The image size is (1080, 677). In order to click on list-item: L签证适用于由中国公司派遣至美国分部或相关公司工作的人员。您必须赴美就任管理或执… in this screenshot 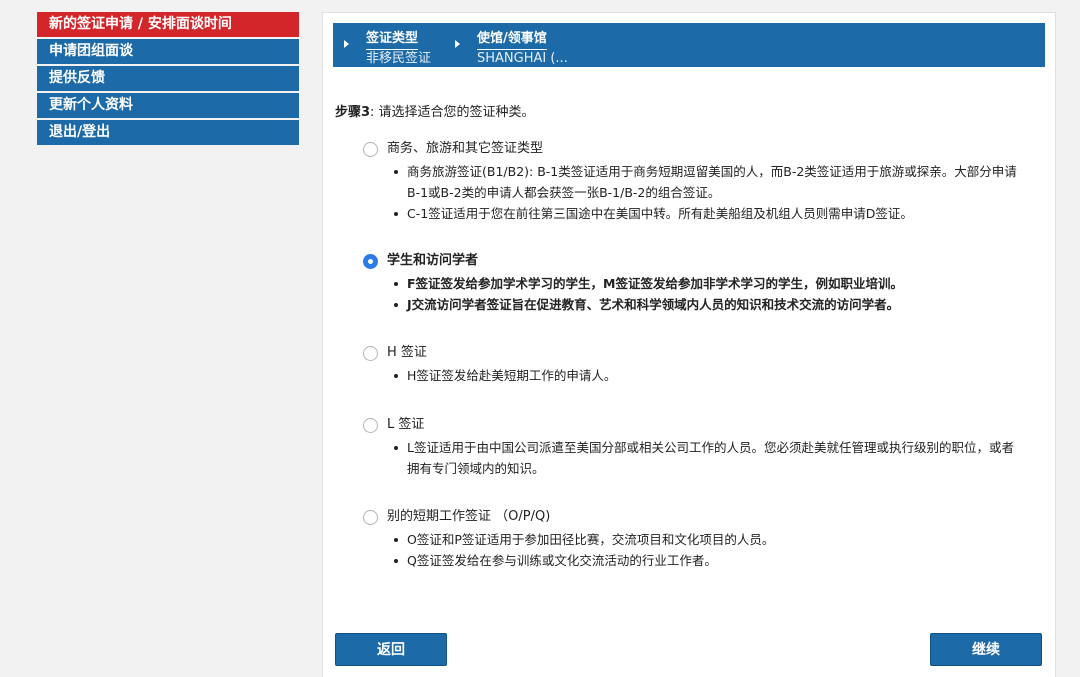, I will do `click(708, 458)`.